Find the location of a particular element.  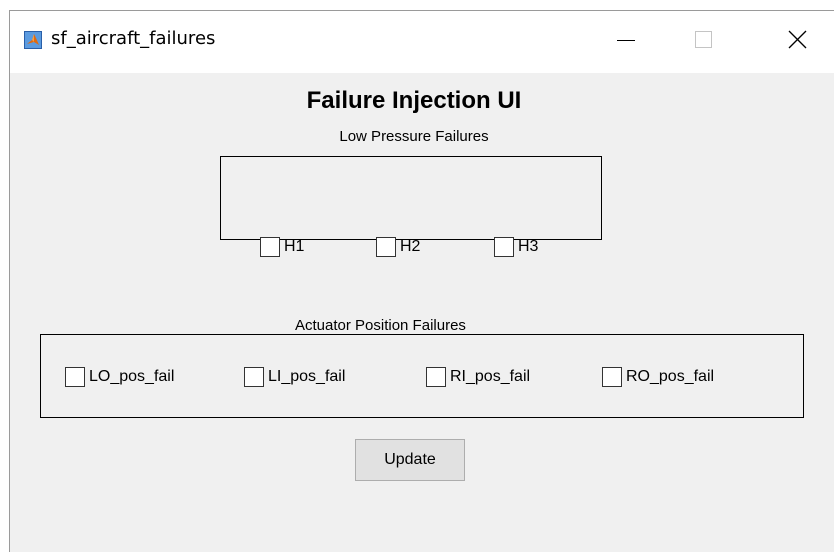

checkbox-ro-pos-fail: RO_pos_fail is located at coordinates (658, 377).